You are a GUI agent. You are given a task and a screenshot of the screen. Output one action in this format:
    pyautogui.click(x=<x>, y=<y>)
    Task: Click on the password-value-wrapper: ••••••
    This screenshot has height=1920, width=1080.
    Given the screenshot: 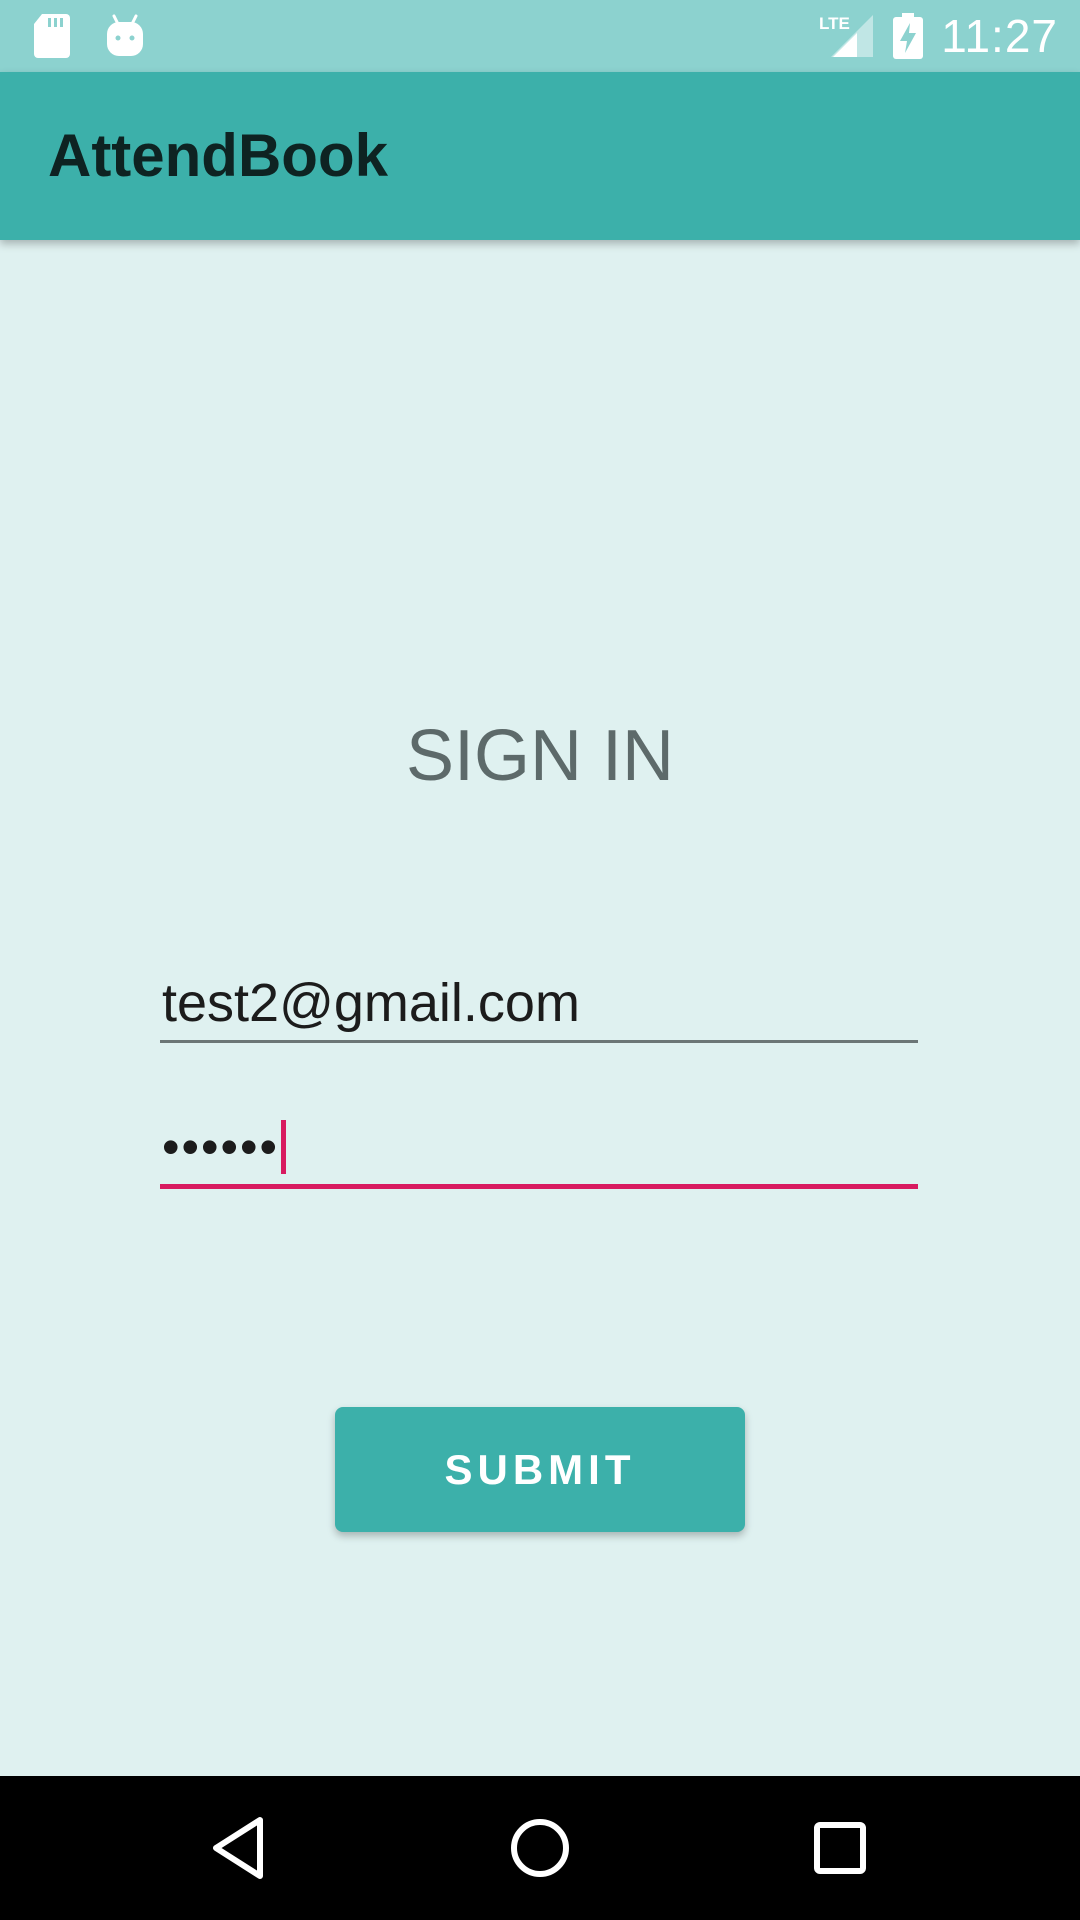 What is the action you would take?
    pyautogui.click(x=224, y=1147)
    